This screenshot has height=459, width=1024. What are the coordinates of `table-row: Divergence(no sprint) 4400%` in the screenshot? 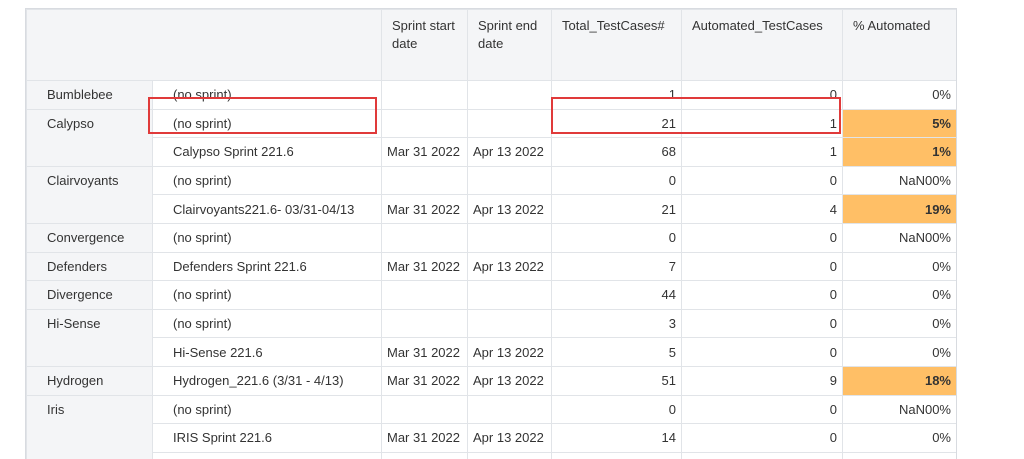 It's located at (492, 295).